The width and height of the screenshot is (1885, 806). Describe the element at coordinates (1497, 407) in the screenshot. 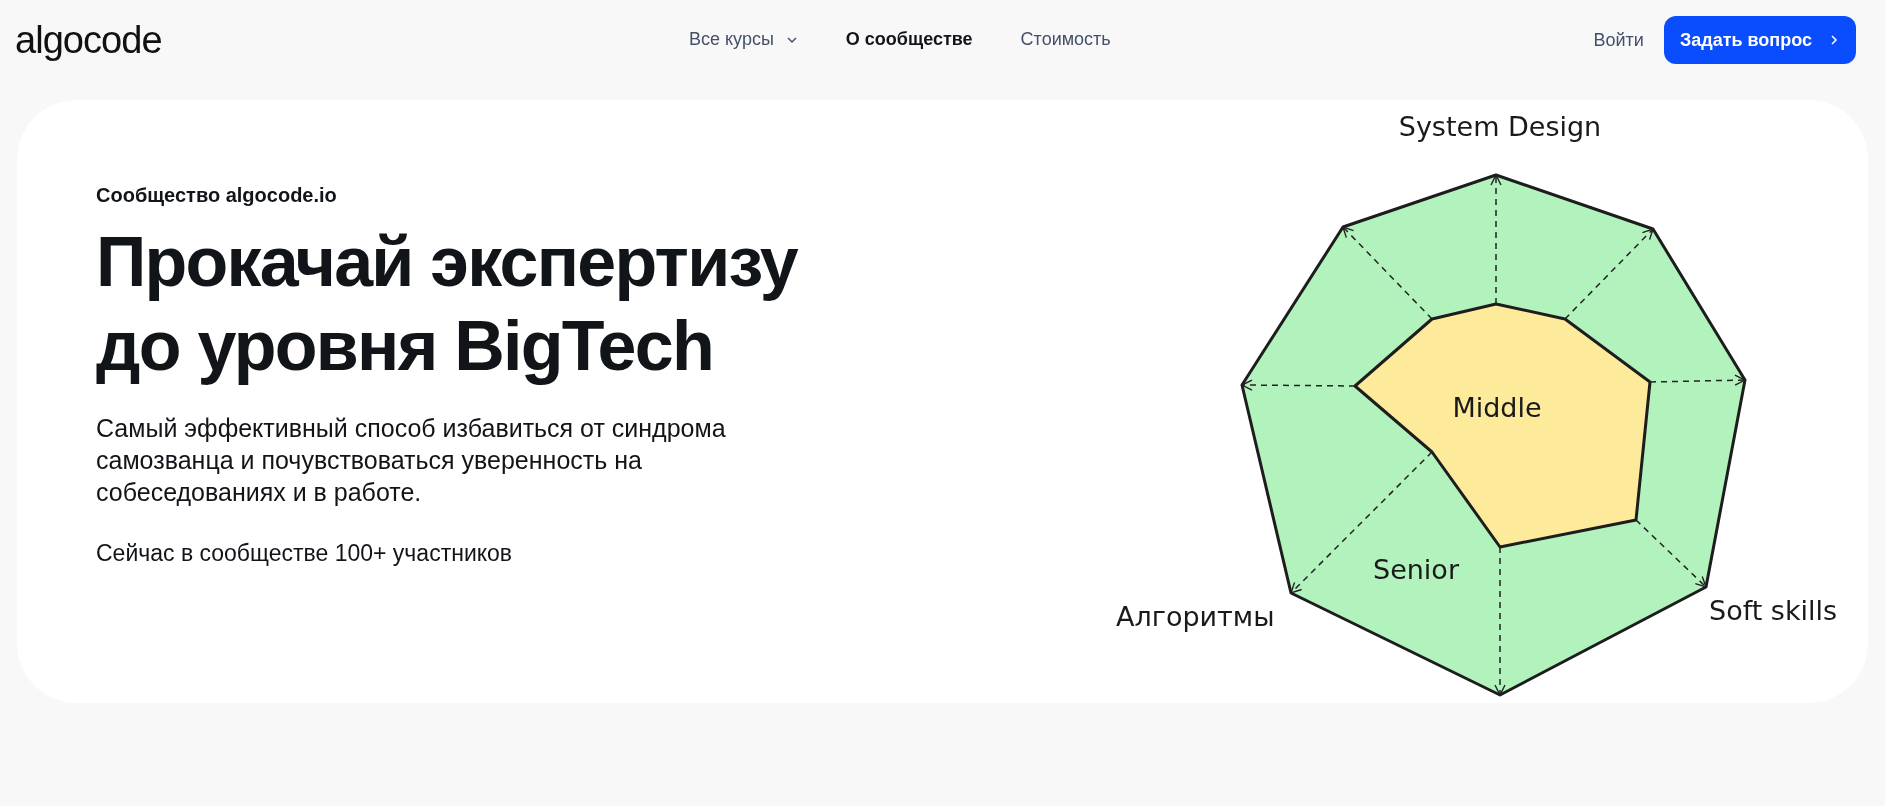

I see `level-label: Middle` at that location.